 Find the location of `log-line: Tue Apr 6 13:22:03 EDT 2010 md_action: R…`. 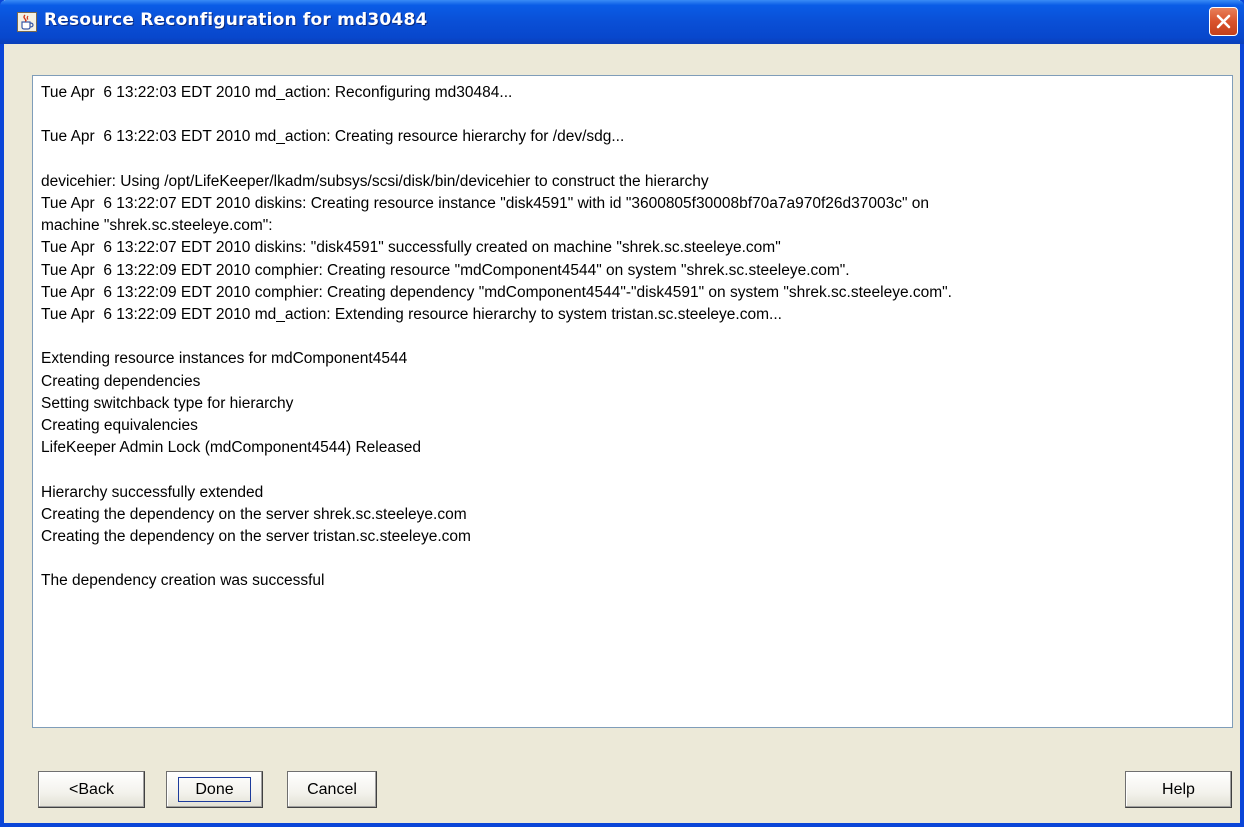

log-line: Tue Apr 6 13:22:03 EDT 2010 md_action: R… is located at coordinates (277, 92).